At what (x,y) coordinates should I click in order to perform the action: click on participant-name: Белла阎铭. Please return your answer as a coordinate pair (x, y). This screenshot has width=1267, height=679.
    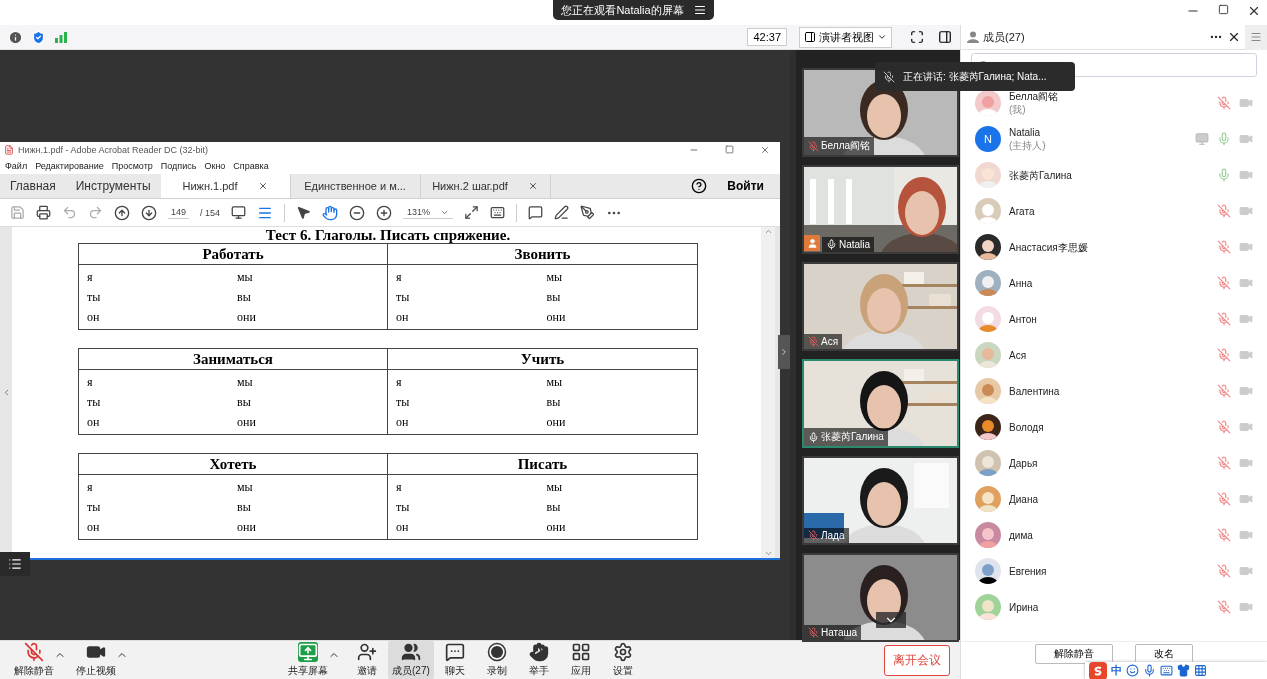
    Looking at the image, I should click on (846, 146).